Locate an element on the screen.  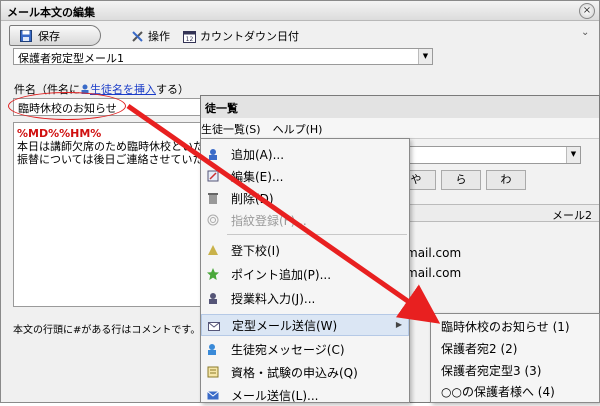
operation-button: 操作 is located at coordinates (150, 36).